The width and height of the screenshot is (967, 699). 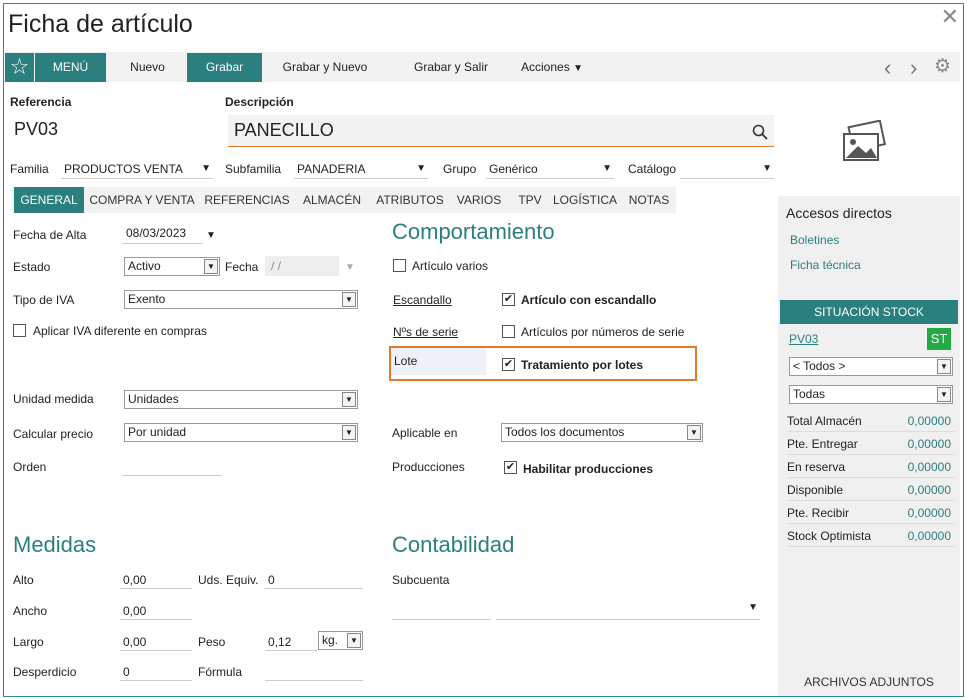 I want to click on formula-field, so click(x=314, y=670).